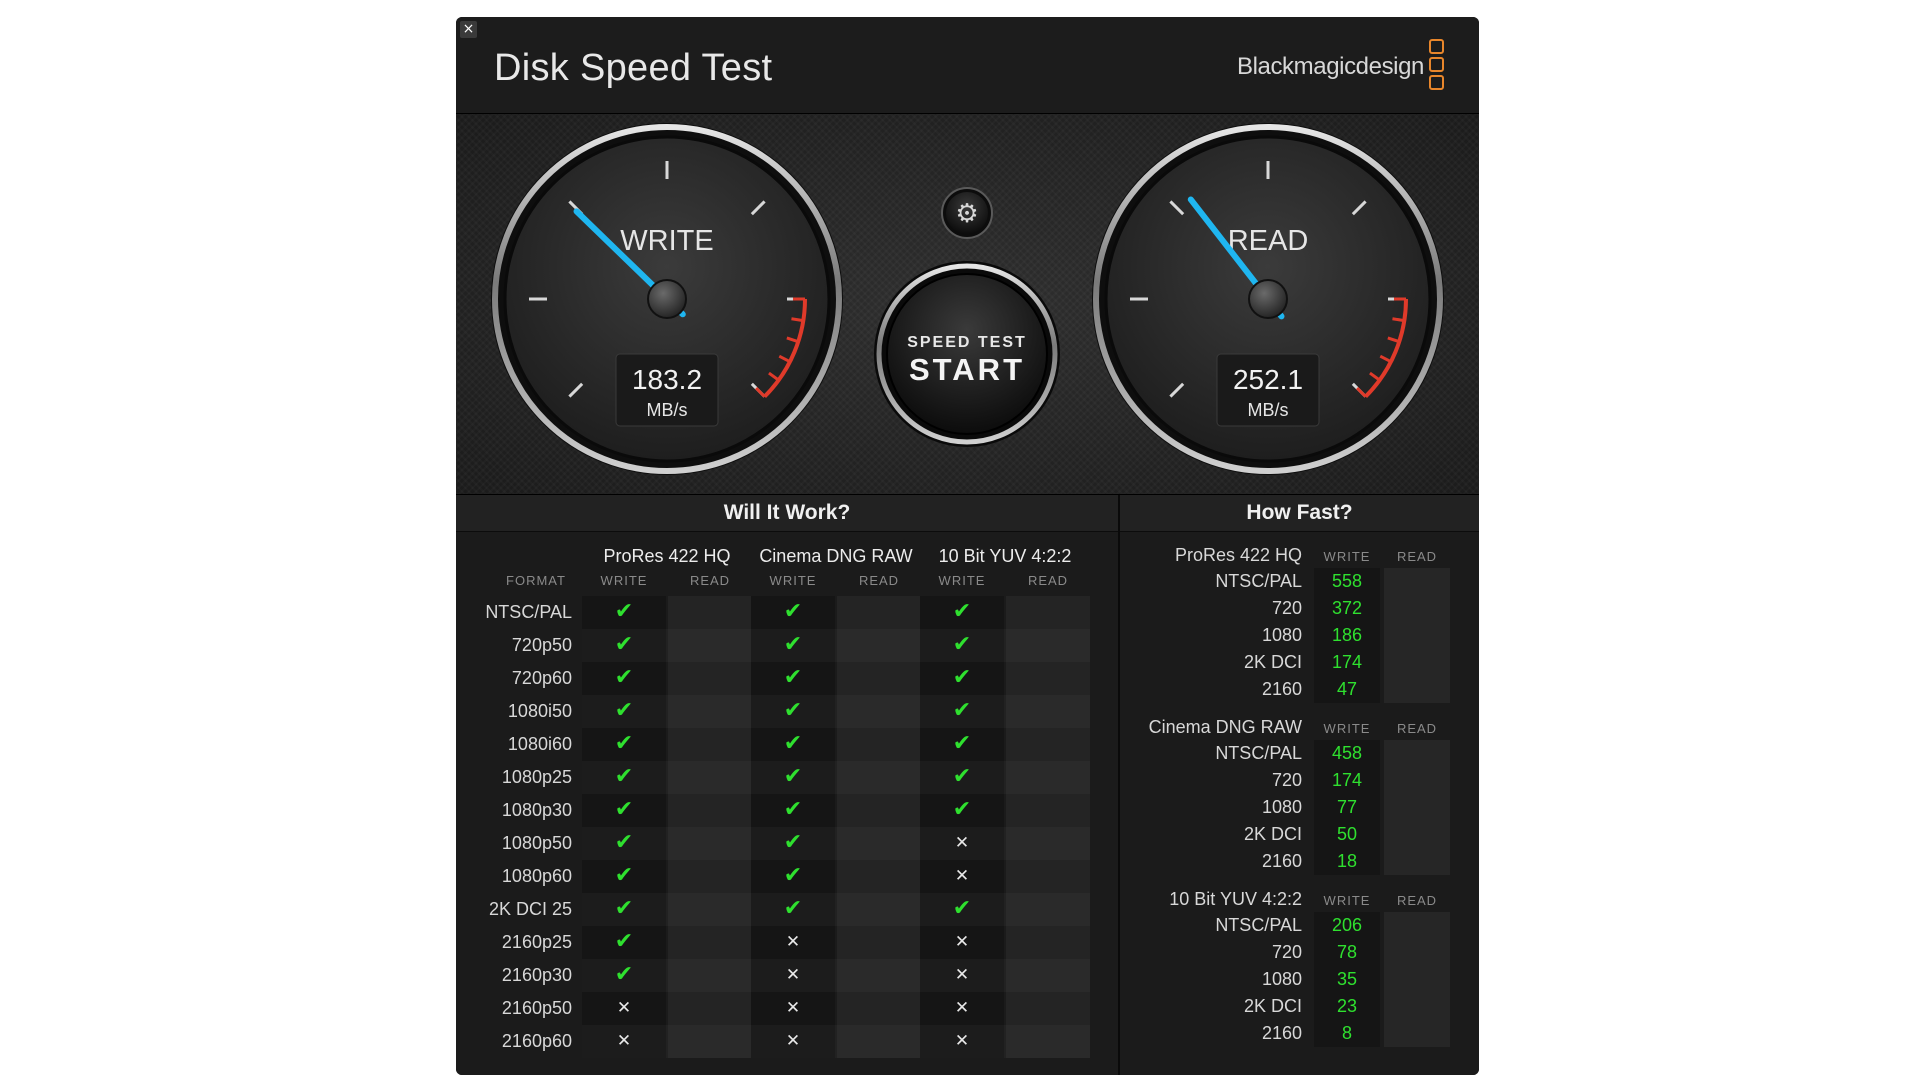 The height and width of the screenshot is (1080, 1920). Describe the element at coordinates (536, 843) in the screenshot. I see `format-label: 1080p50` at that location.